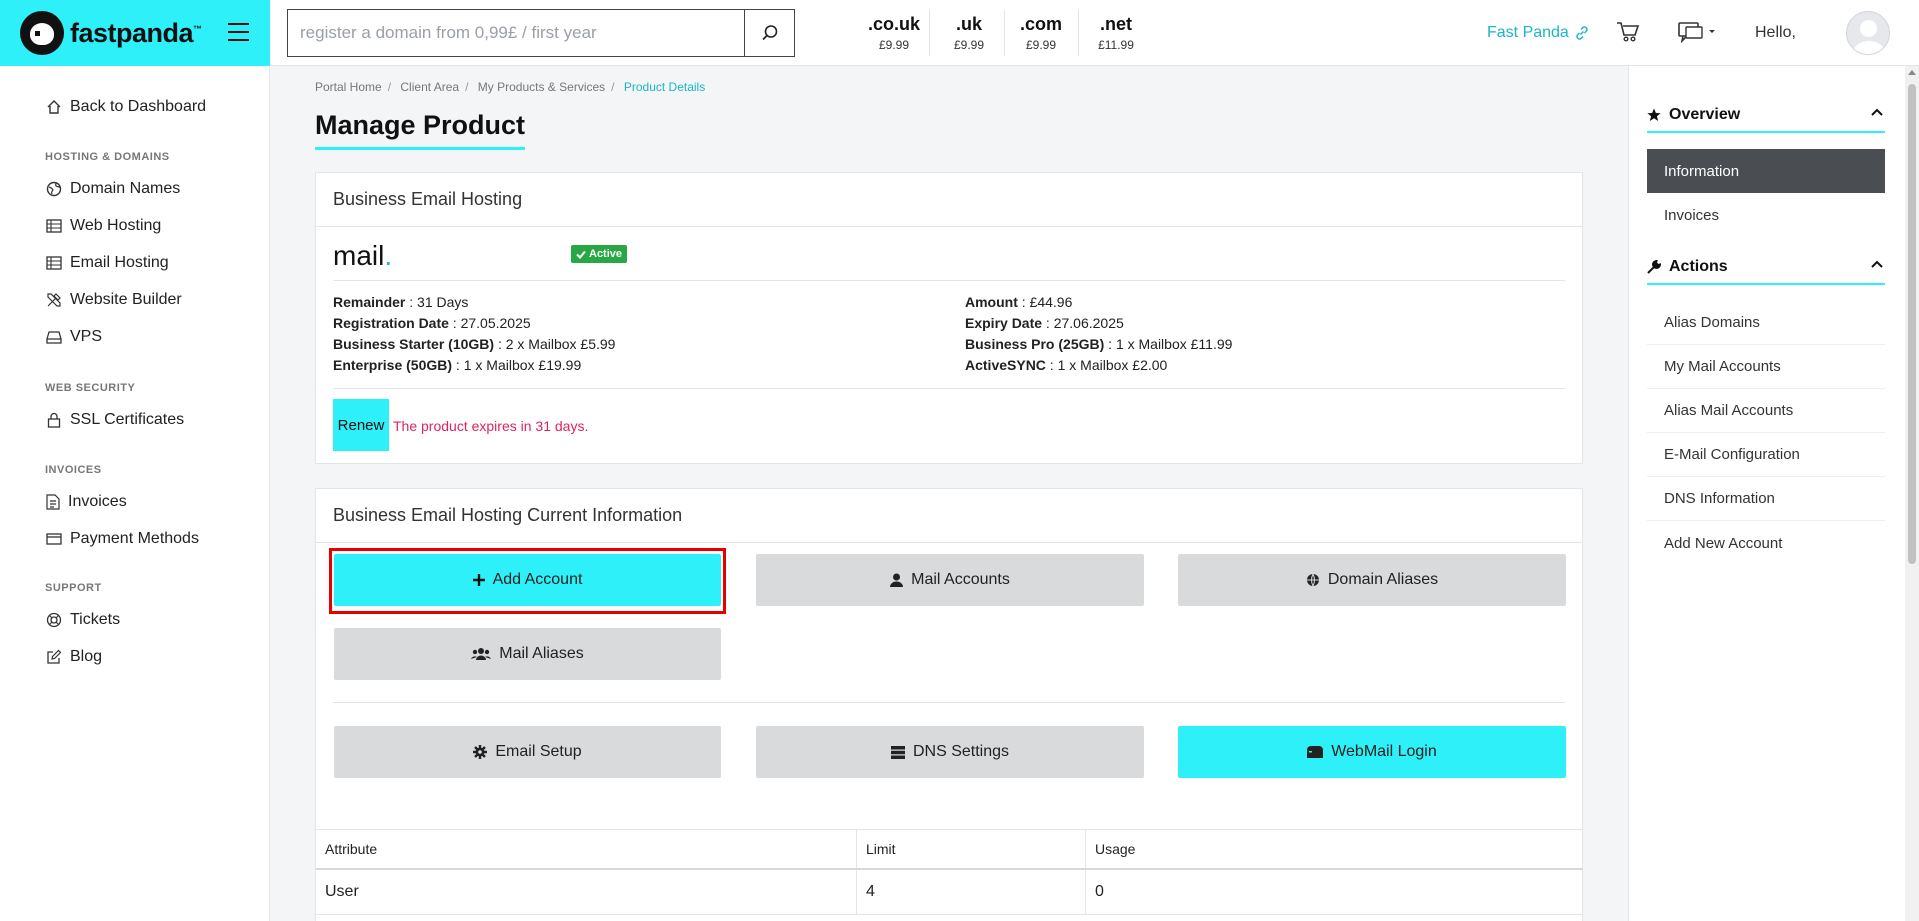 The height and width of the screenshot is (921, 1919). Describe the element at coordinates (429, 87) in the screenshot. I see `breadcrumb-client-area: Client Area` at that location.